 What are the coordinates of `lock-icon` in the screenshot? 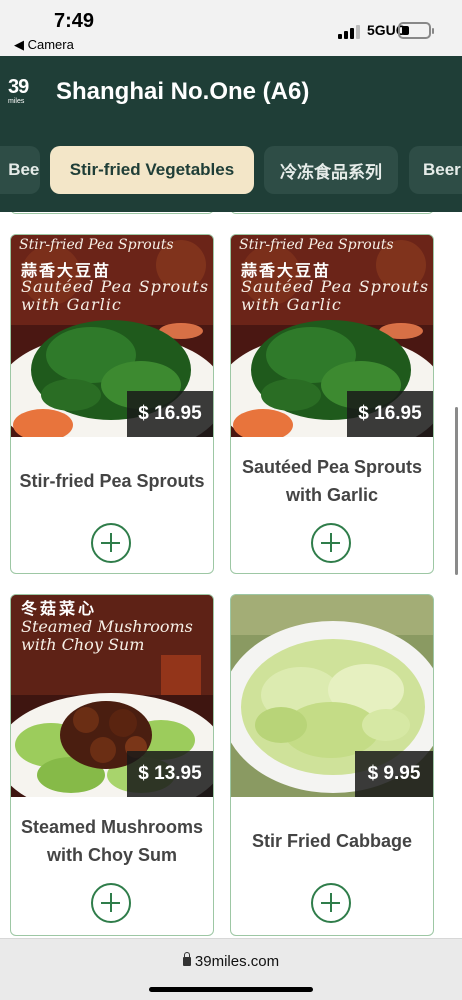 It's located at (186, 959).